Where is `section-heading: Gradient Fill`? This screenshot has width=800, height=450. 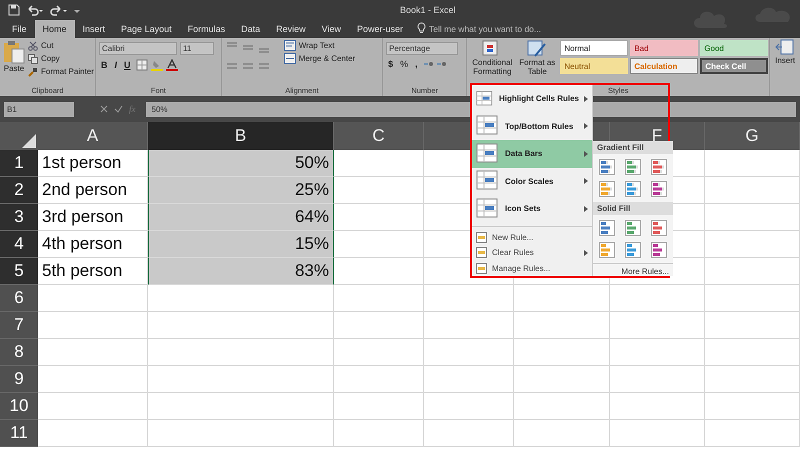 section-heading: Gradient Fill is located at coordinates (633, 147).